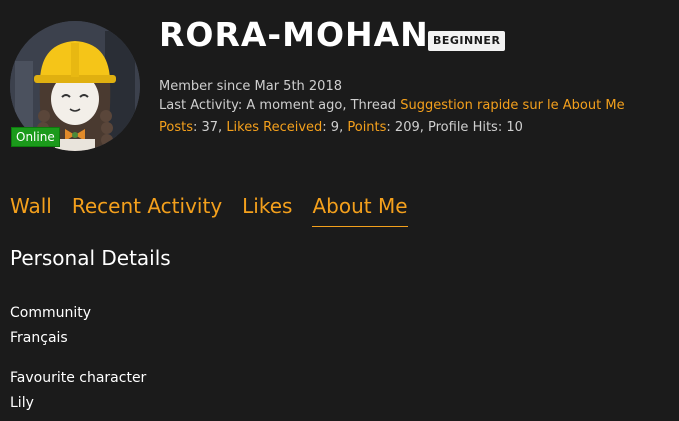 The height and width of the screenshot is (421, 679). What do you see at coordinates (294, 34) in the screenshot?
I see `username: RORA-MOHAN` at bounding box center [294, 34].